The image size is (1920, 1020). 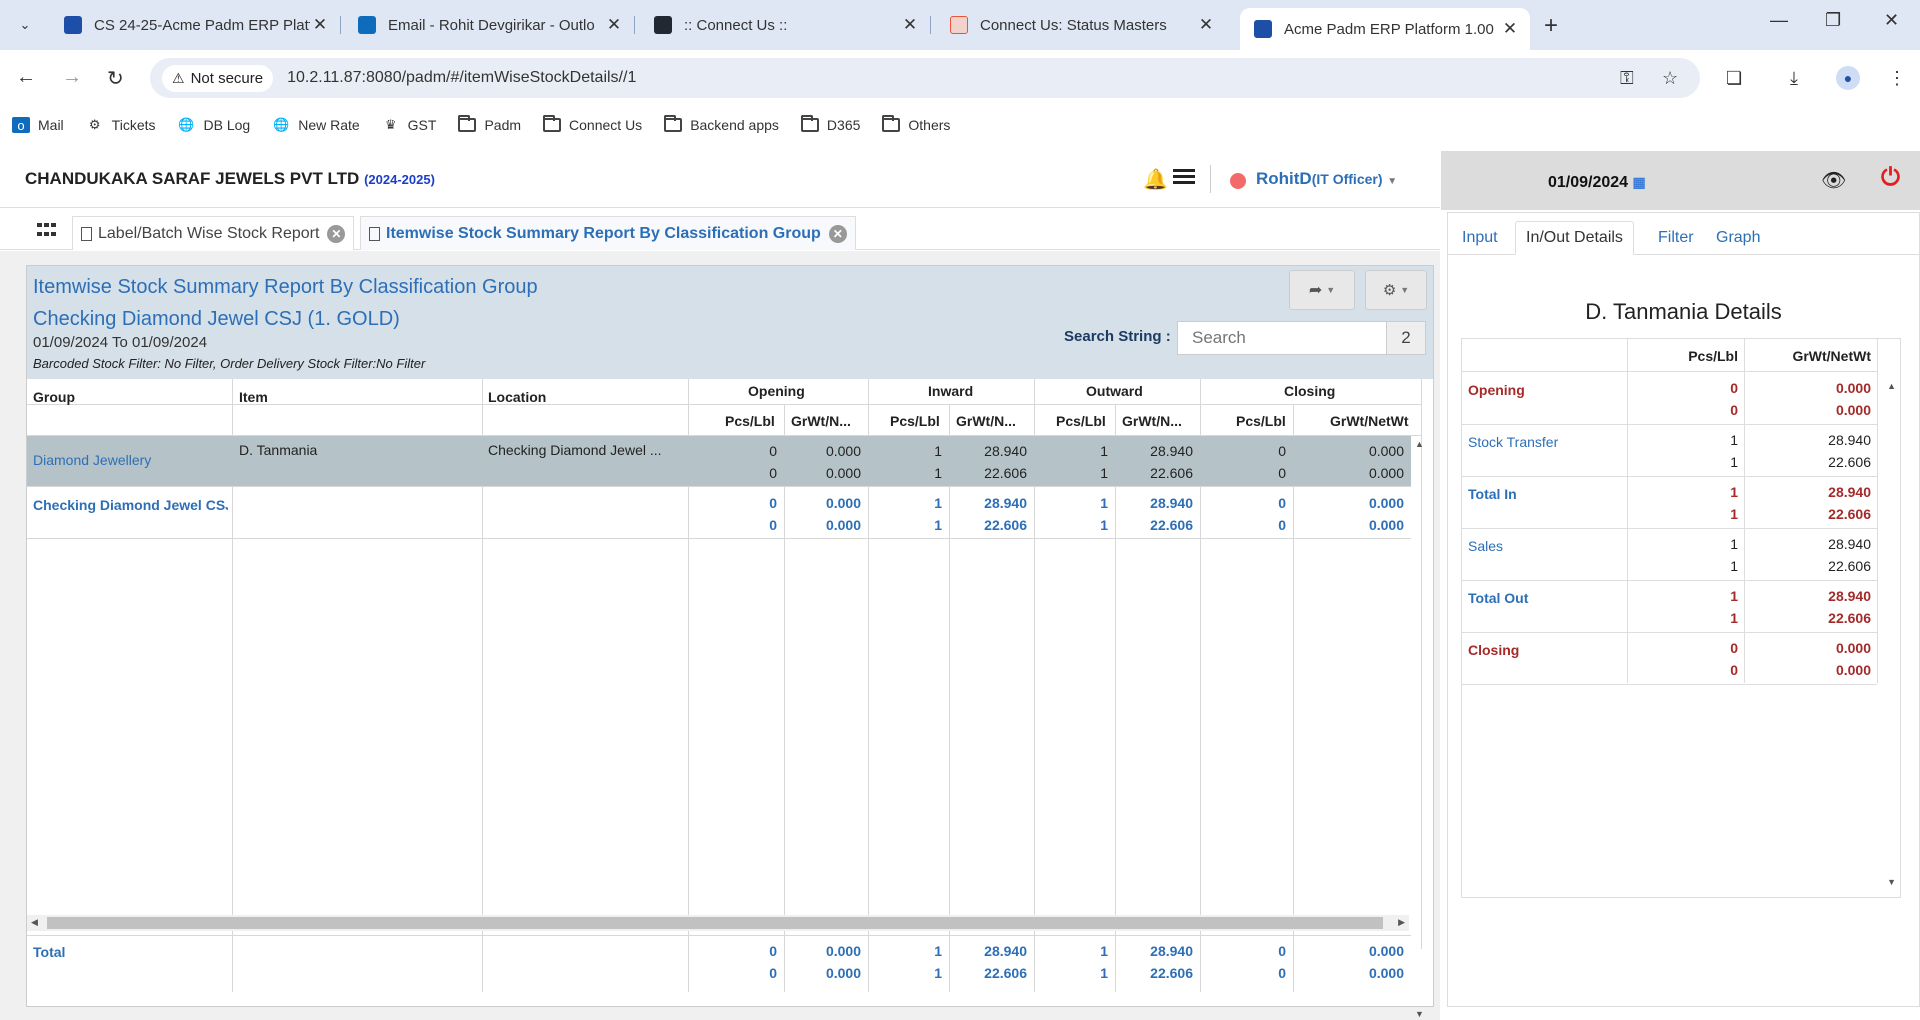 What do you see at coordinates (130, 505) in the screenshot?
I see `cell-group: Checking Diamond Jewel CSJ (1. GOLD)` at bounding box center [130, 505].